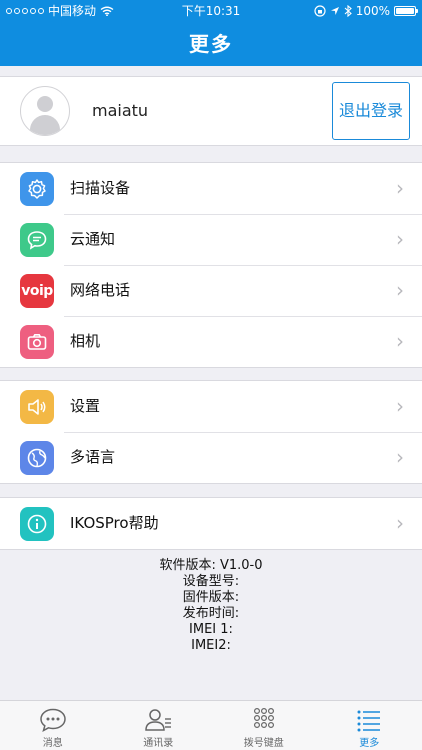 The height and width of the screenshot is (750, 422). Describe the element at coordinates (93, 239) in the screenshot. I see `menu-item-label: 云通知` at that location.